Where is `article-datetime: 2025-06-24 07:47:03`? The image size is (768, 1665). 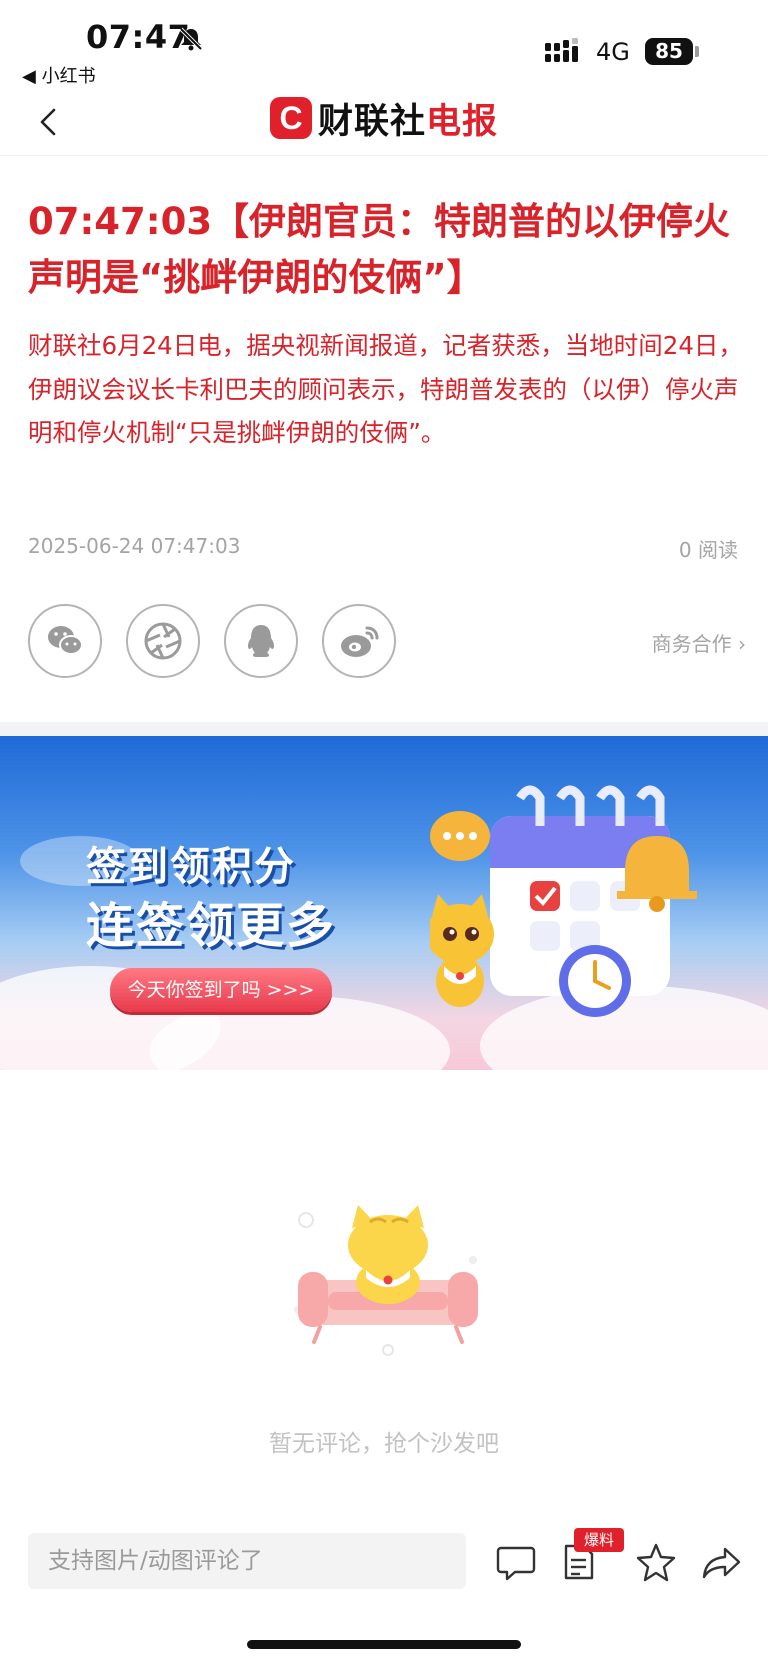
article-datetime: 2025-06-24 07:47:03 is located at coordinates (134, 546).